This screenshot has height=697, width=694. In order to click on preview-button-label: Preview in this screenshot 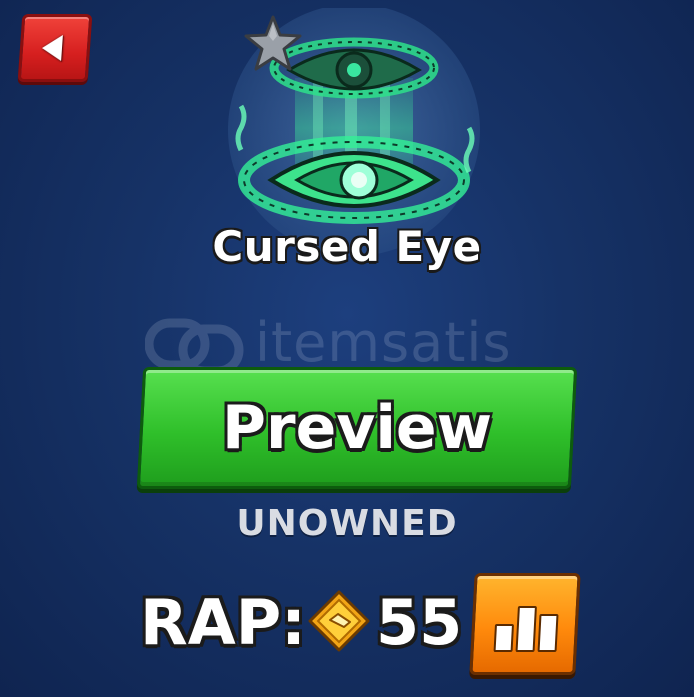, I will do `click(357, 428)`.